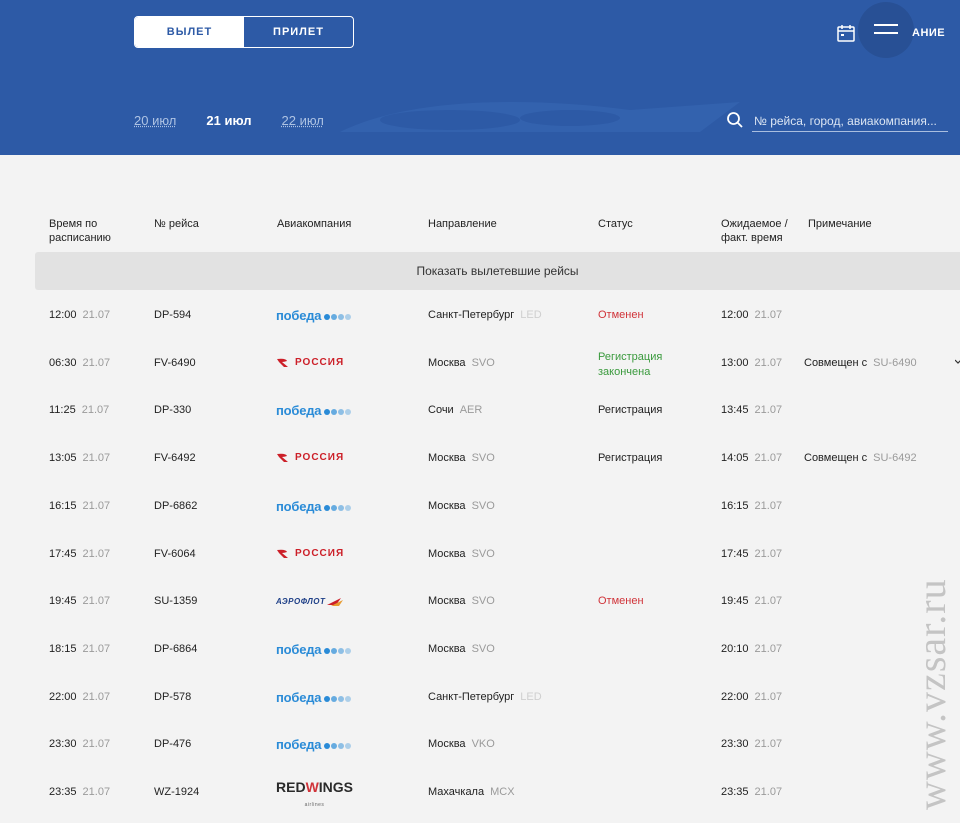 The image size is (960, 823). I want to click on aeroflot-logo: АЭРОФЛОТ, so click(310, 601).